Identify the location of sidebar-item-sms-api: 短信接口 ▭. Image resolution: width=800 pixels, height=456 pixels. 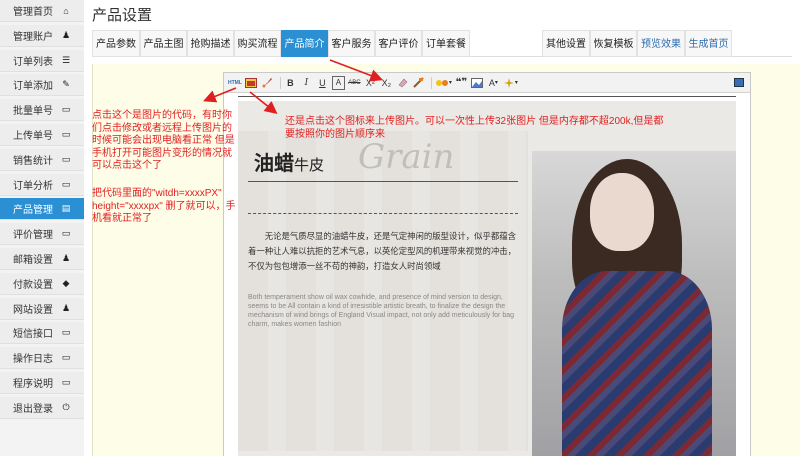
(42, 333).